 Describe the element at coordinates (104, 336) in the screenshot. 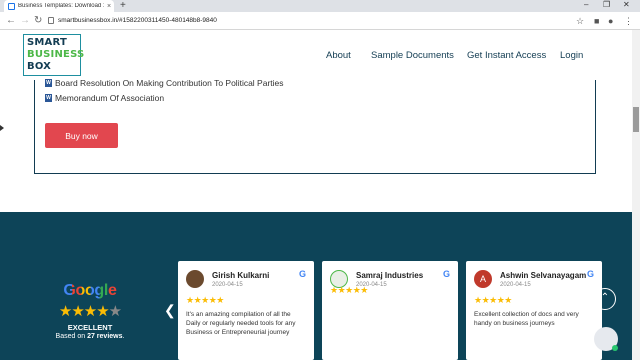

I see `review-count-value: 27 reviews` at that location.